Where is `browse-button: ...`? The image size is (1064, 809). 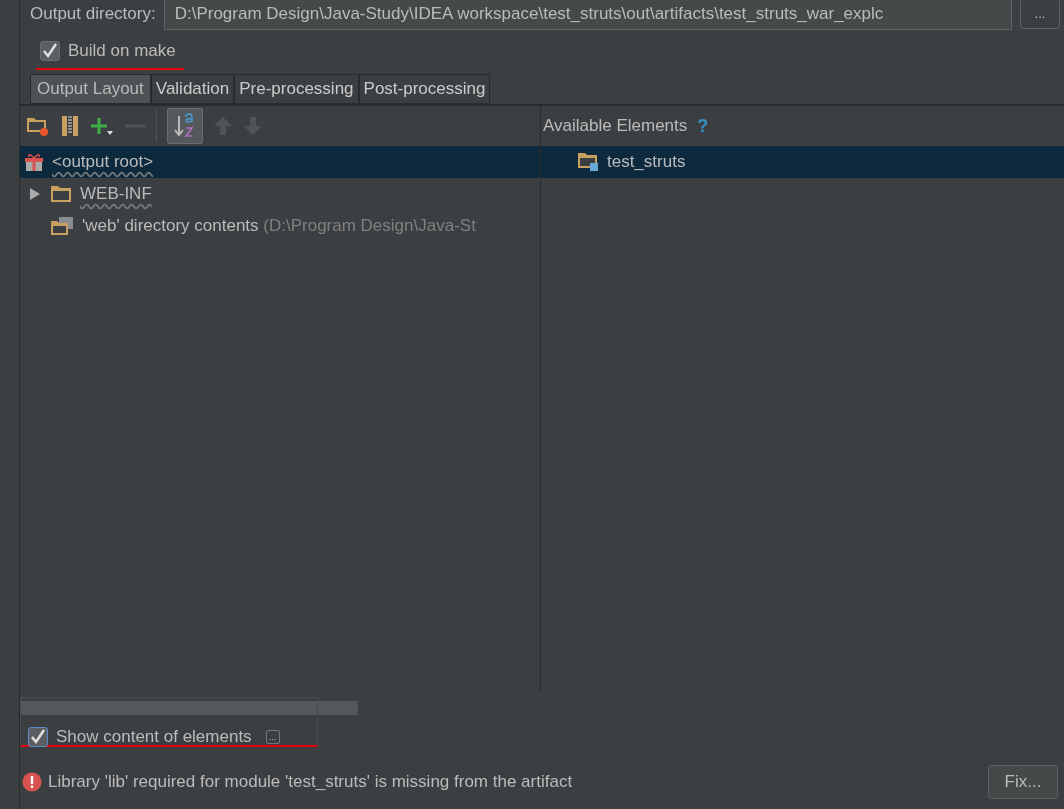
browse-button: ... is located at coordinates (1040, 14).